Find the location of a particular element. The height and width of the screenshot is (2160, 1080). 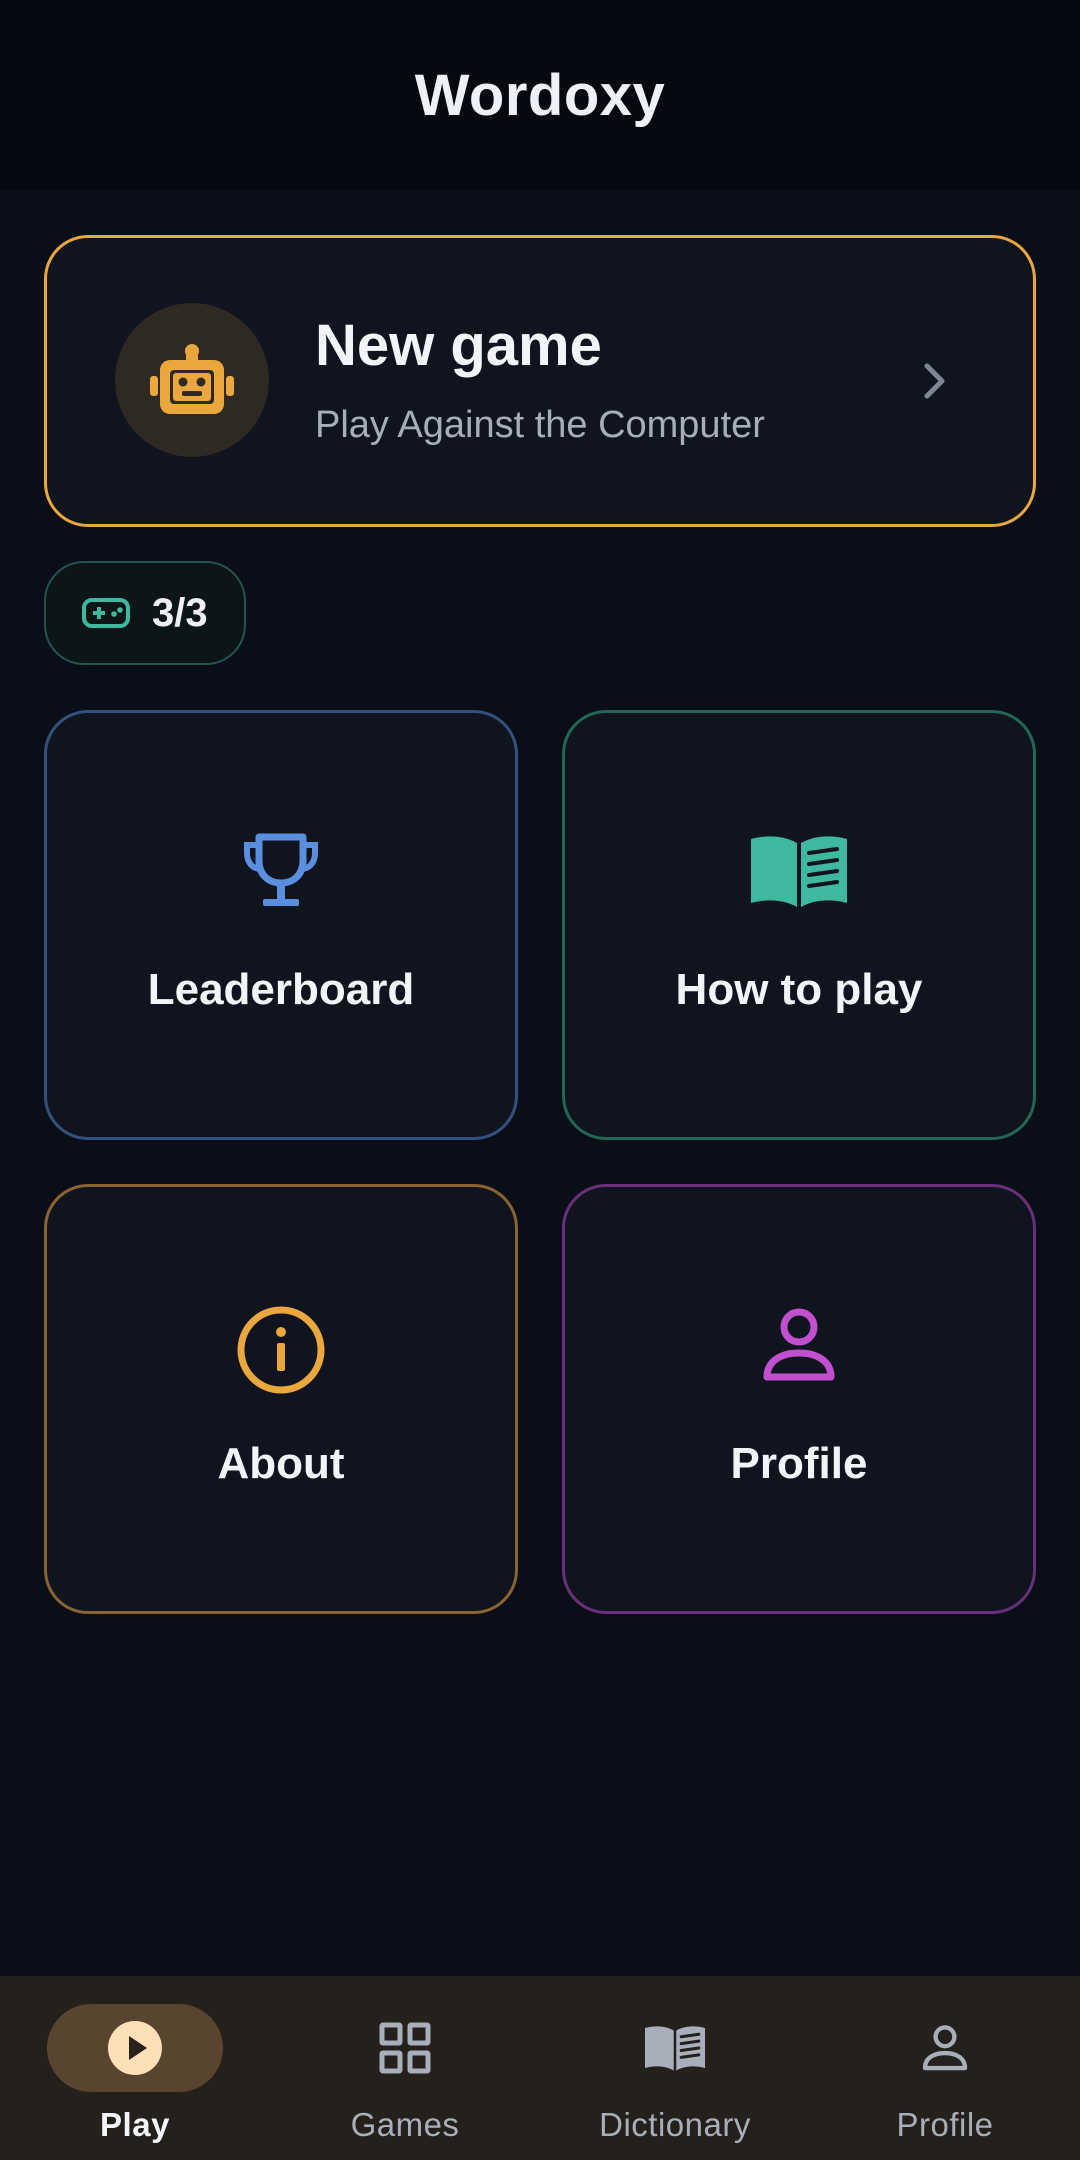

games-remaining-badge: 3/3 is located at coordinates (145, 613).